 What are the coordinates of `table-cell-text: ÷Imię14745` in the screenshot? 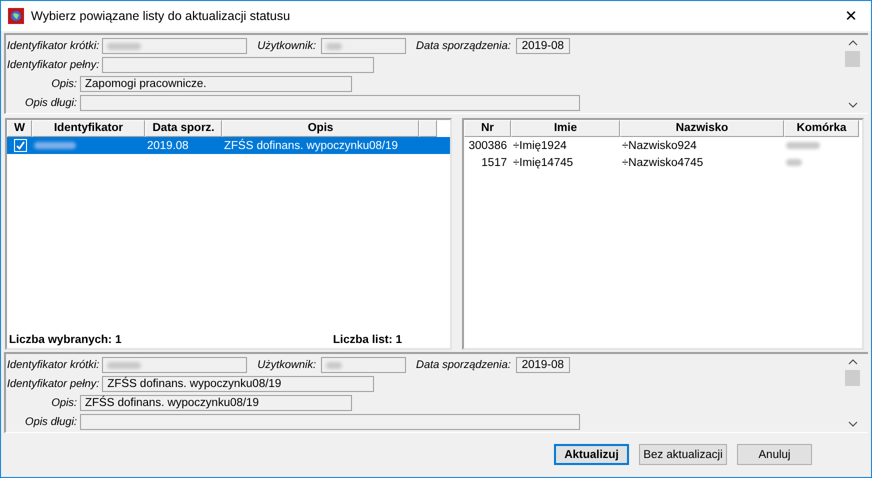 It's located at (543, 162).